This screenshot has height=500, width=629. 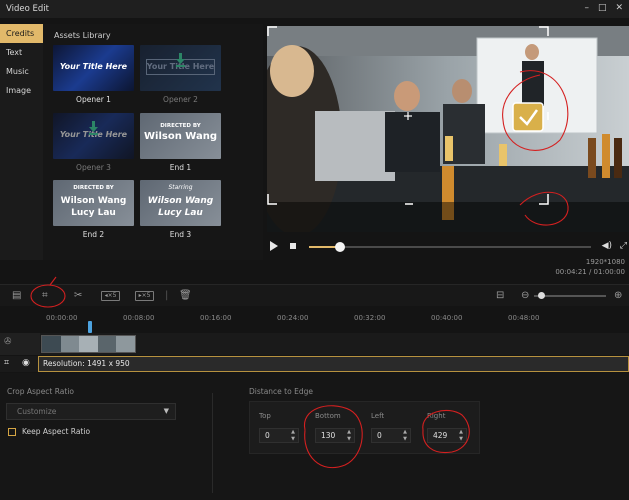 What do you see at coordinates (525, 295) in the screenshot?
I see `zoom-out-icon: ⊖` at bounding box center [525, 295].